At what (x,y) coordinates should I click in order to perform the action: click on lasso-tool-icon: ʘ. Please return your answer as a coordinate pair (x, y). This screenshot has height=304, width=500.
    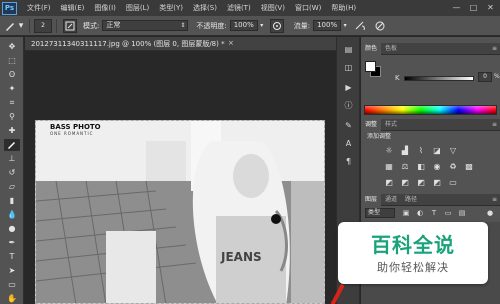
    Looking at the image, I should click on (12, 75).